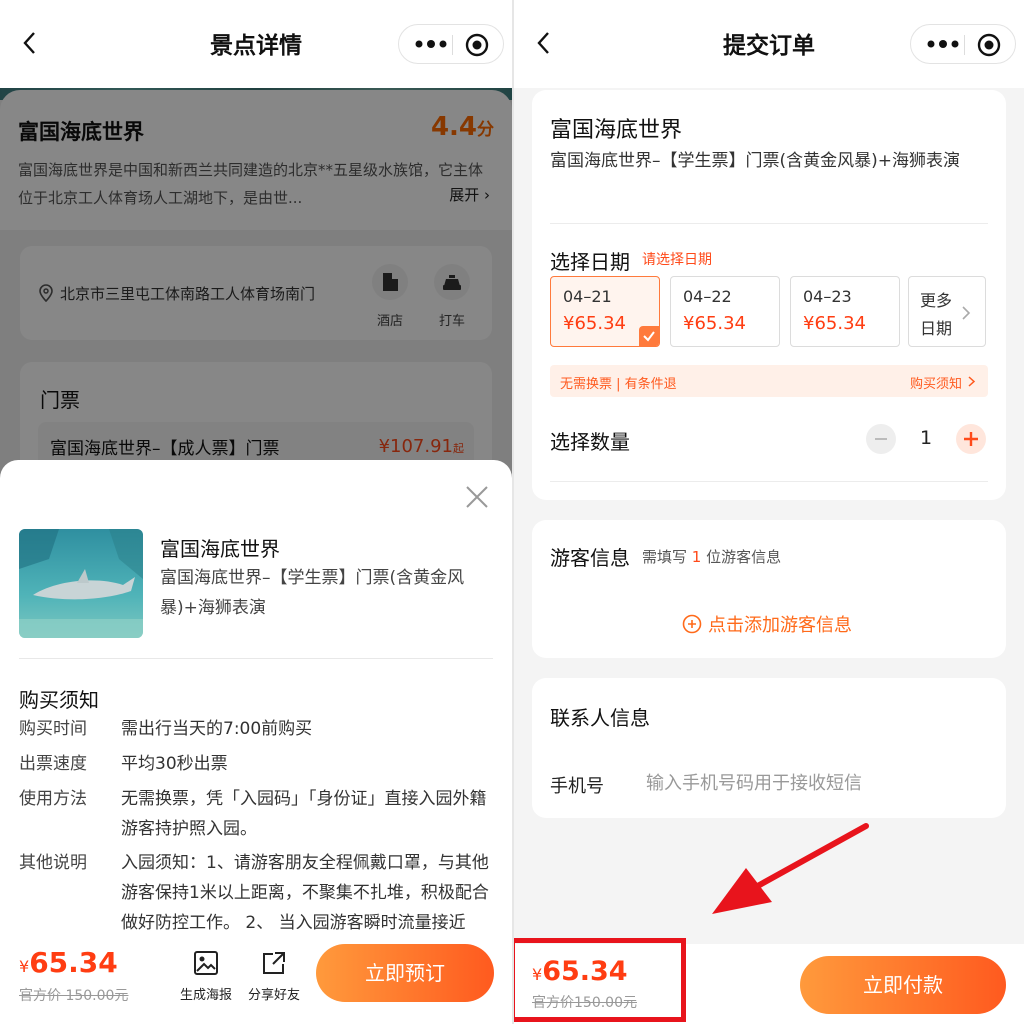 The width and height of the screenshot is (1024, 1024). I want to click on top-bar: 景点详情, so click(256, 44).